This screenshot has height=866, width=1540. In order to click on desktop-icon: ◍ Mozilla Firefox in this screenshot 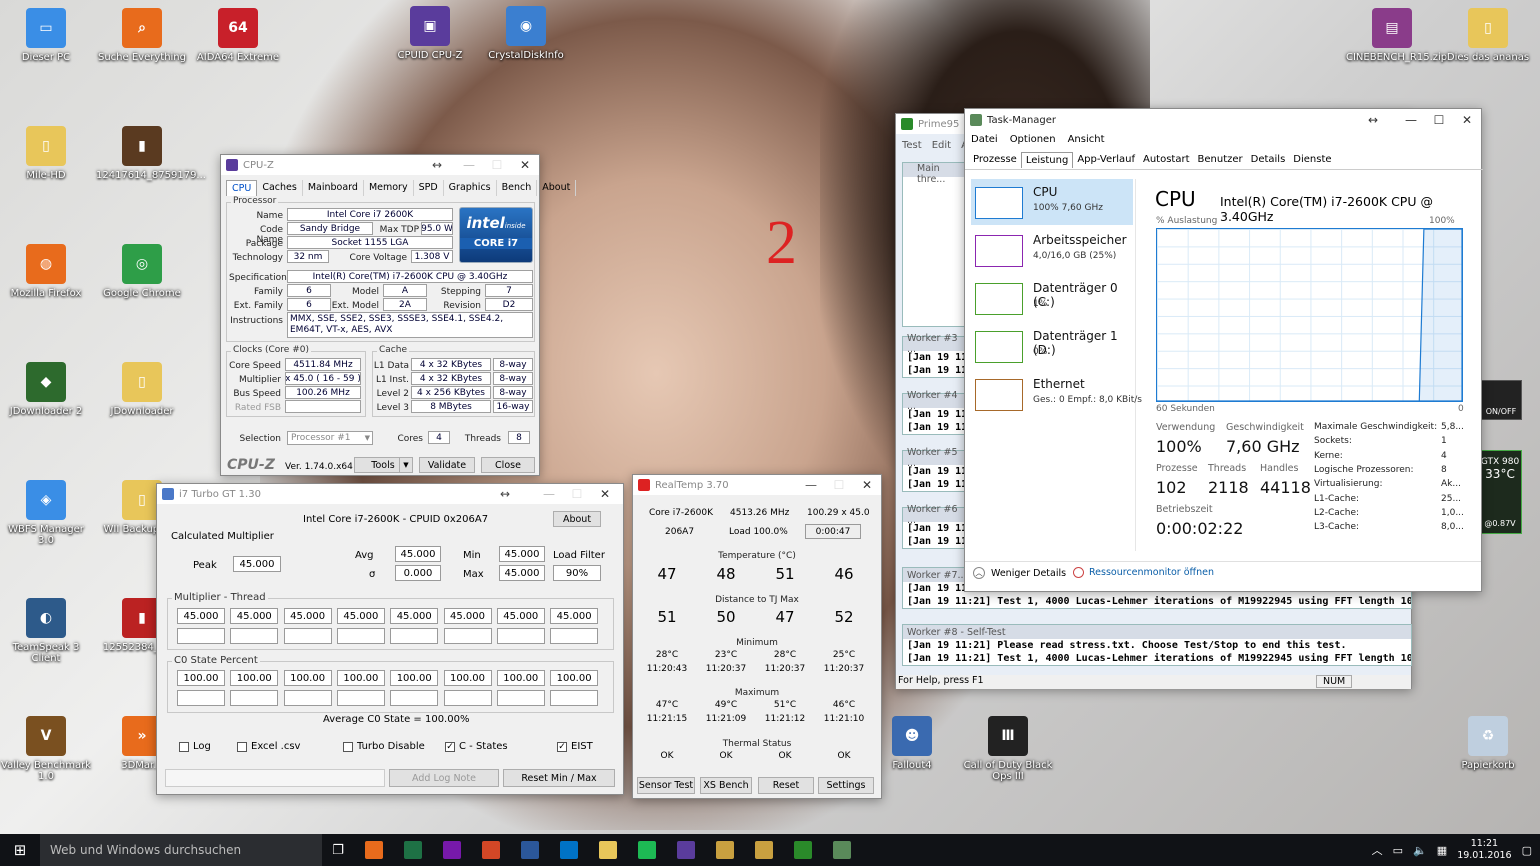, I will do `click(46, 271)`.